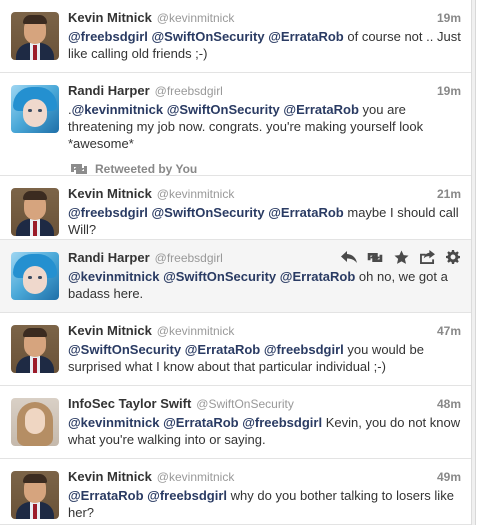 This screenshot has height=525, width=480. What do you see at coordinates (449, 404) in the screenshot?
I see `tweet-timestamp: 48m` at bounding box center [449, 404].